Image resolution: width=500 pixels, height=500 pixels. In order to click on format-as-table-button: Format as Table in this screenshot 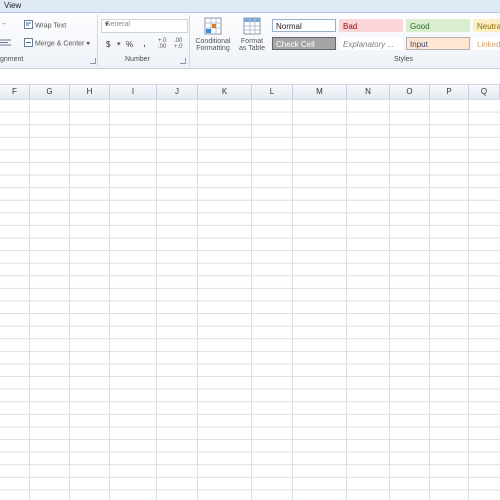, I will do `click(252, 34)`.